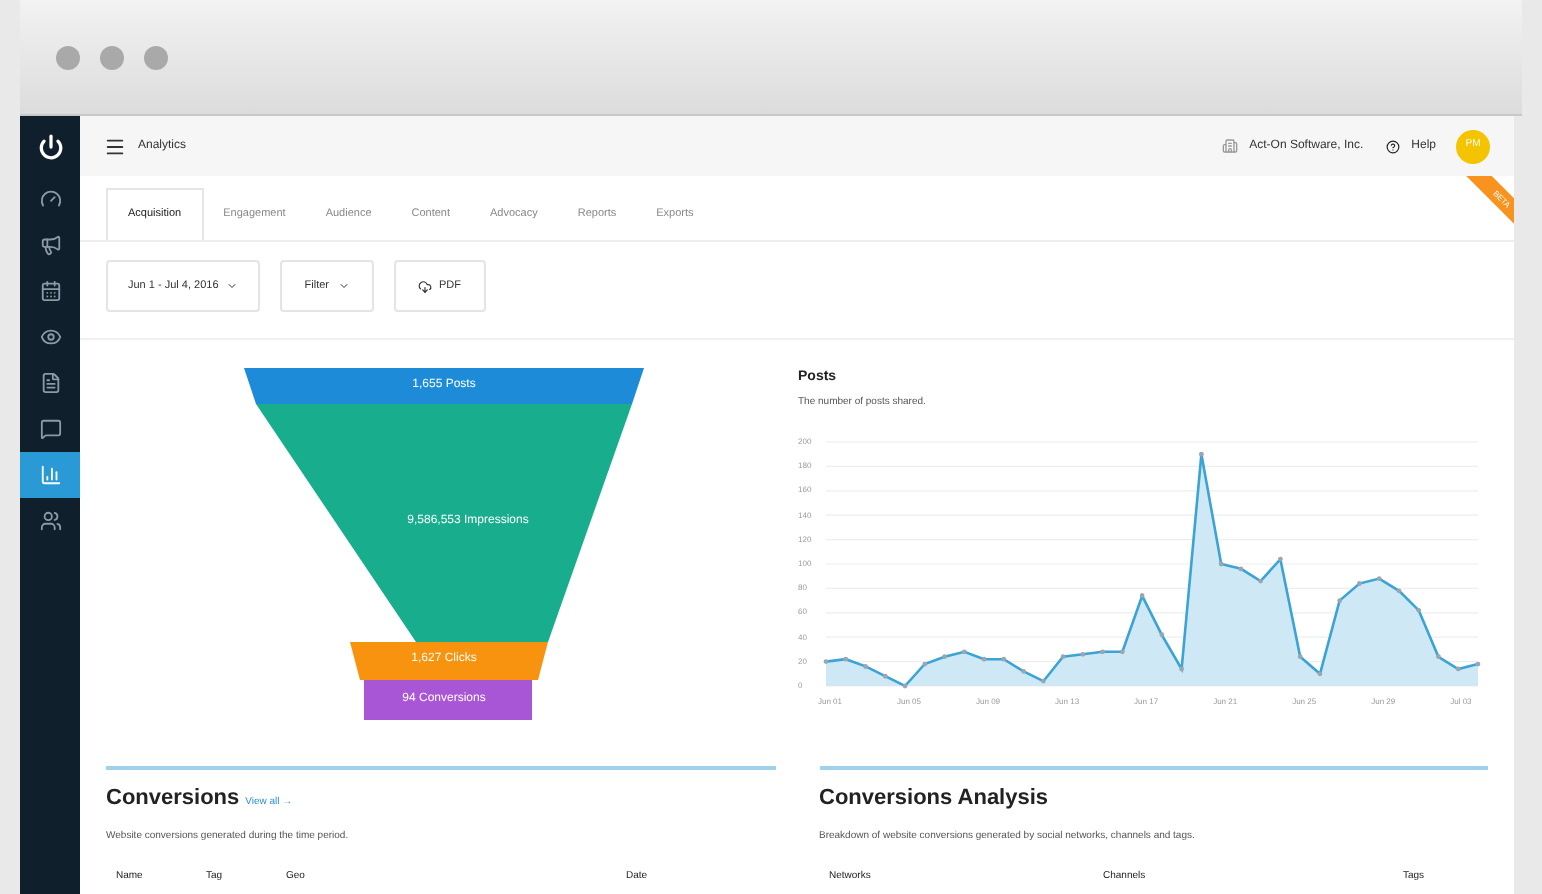  Describe the element at coordinates (50, 521) in the screenshot. I see `people-icon` at that location.